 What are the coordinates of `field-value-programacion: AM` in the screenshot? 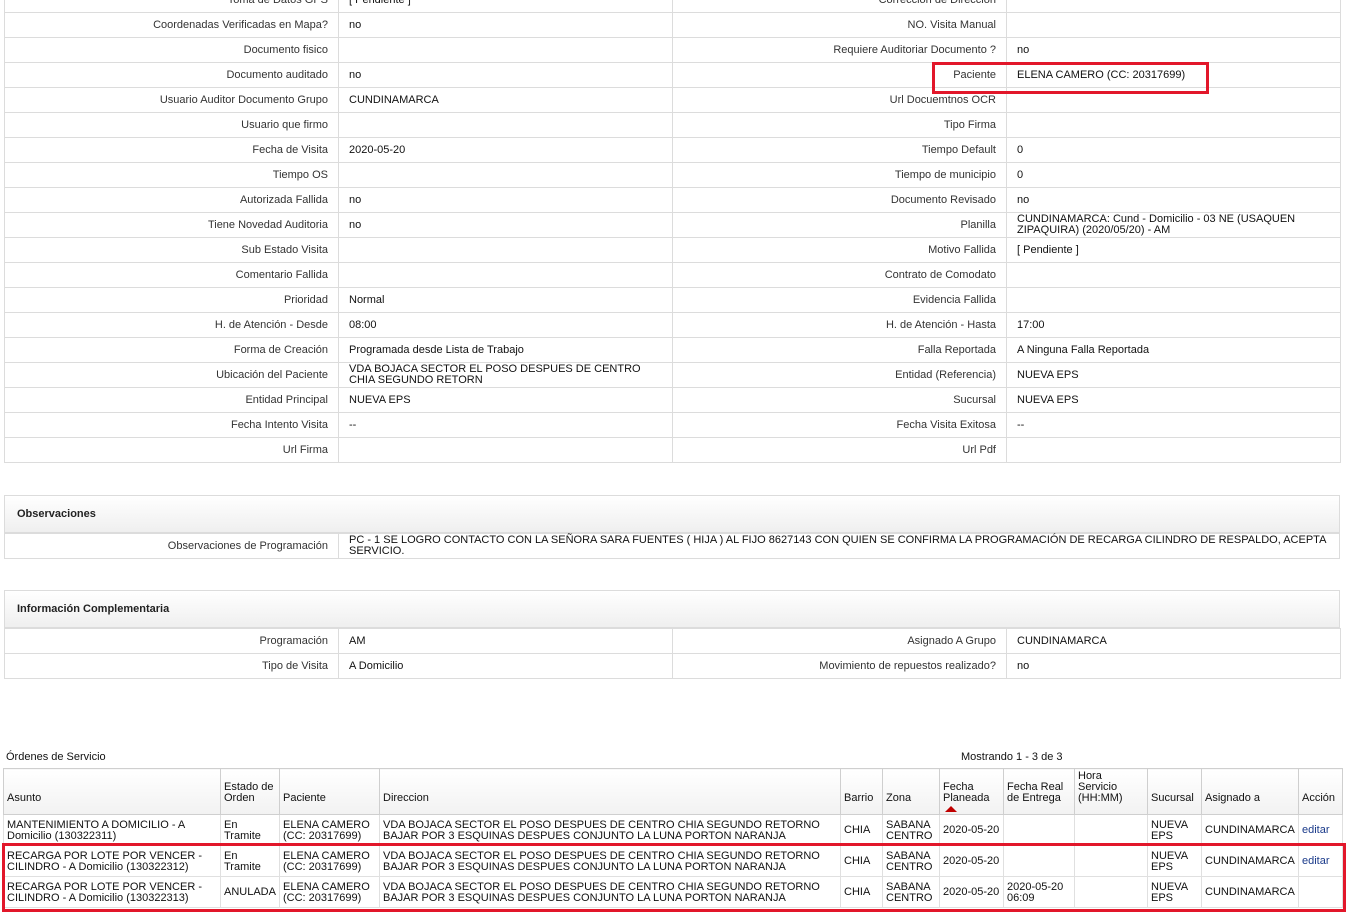 It's located at (505, 641).